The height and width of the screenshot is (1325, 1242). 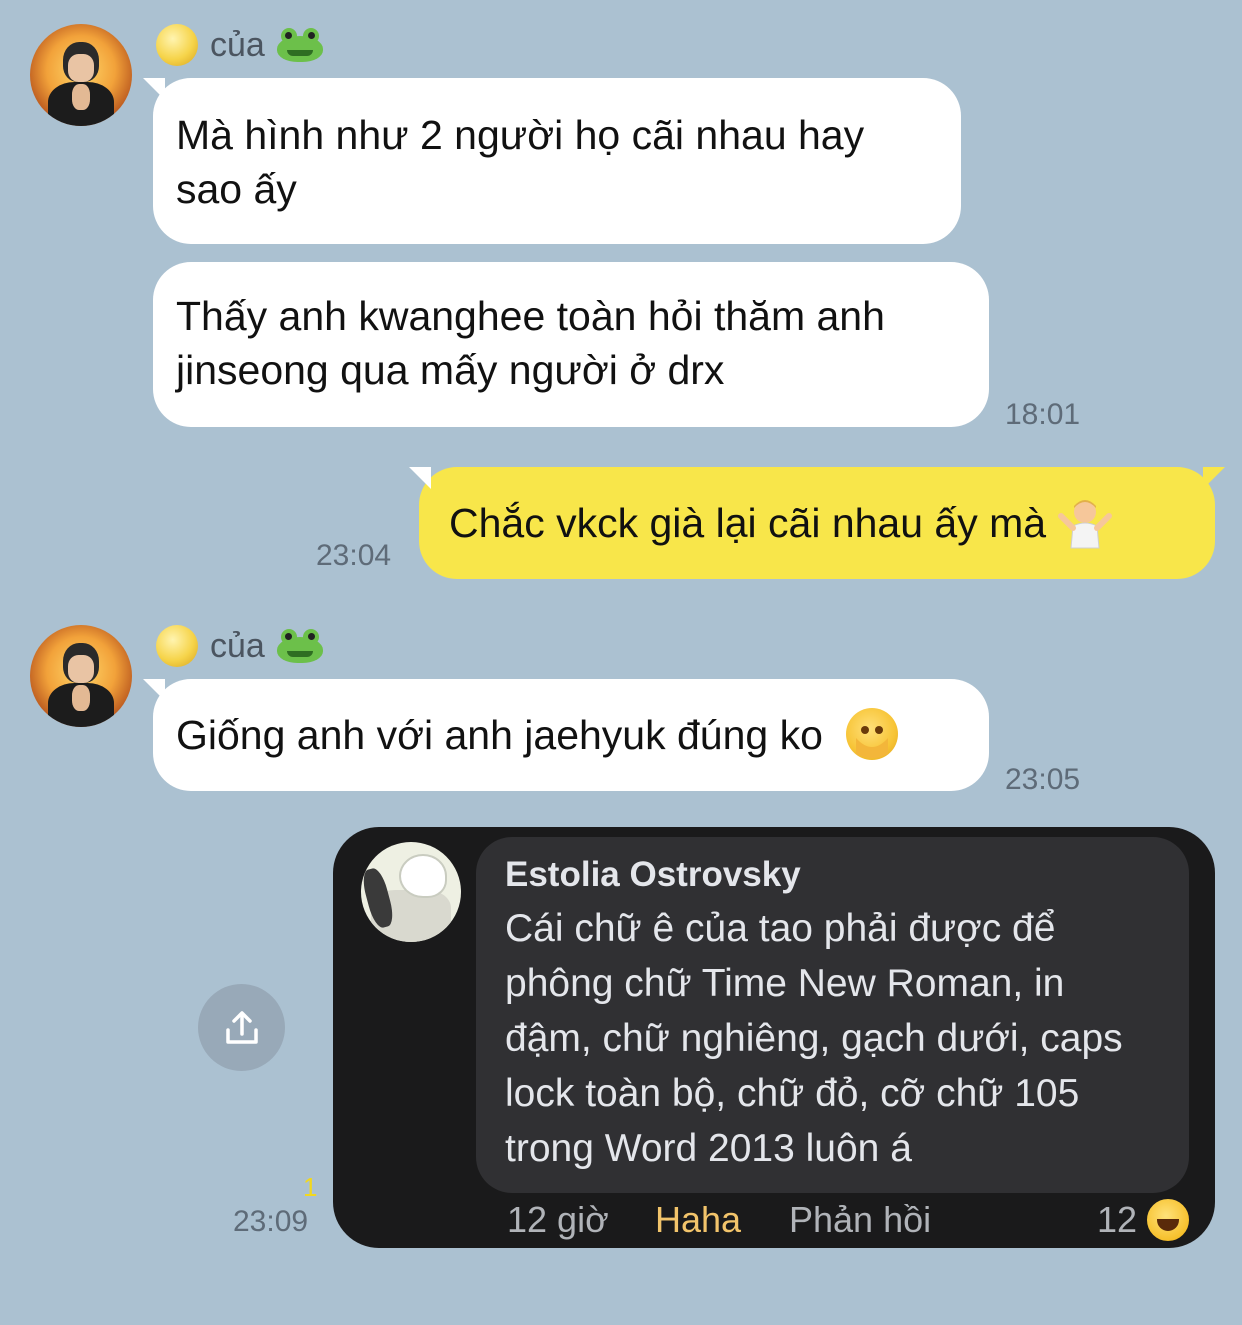 I want to click on comment-line: lock toàn bộ, chữ đỏ, cỡ chữ 105, so click(x=792, y=1093).